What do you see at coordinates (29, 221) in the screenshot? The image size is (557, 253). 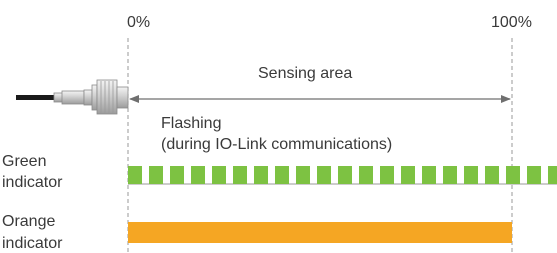 I see `orange-indicator-label-line1: Orange` at bounding box center [29, 221].